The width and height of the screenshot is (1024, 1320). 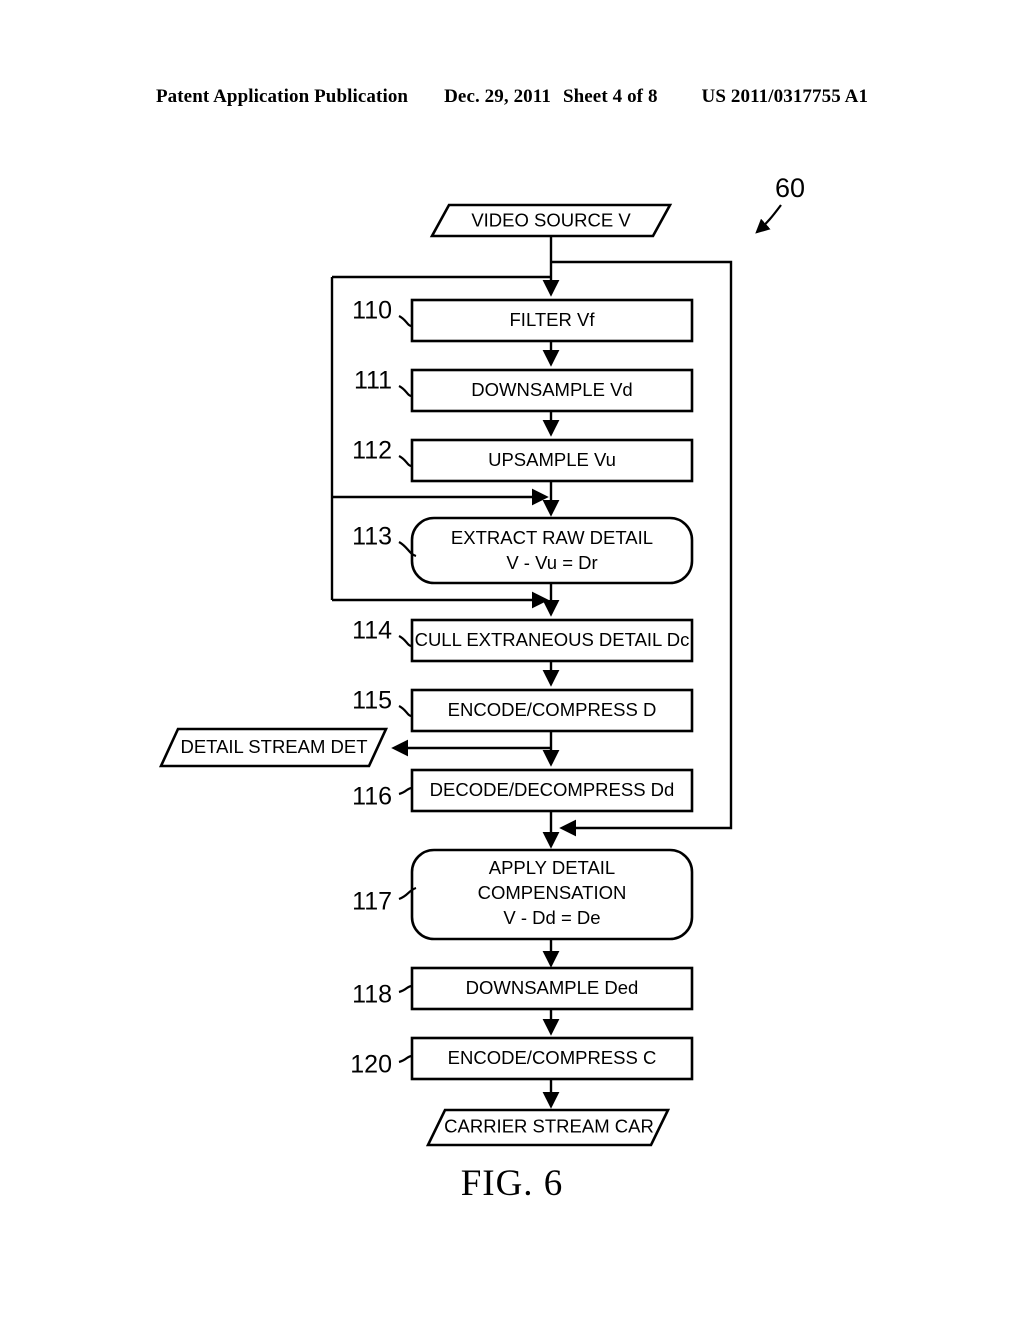 I want to click on node-110-label: FILTER Vf, so click(x=553, y=319).